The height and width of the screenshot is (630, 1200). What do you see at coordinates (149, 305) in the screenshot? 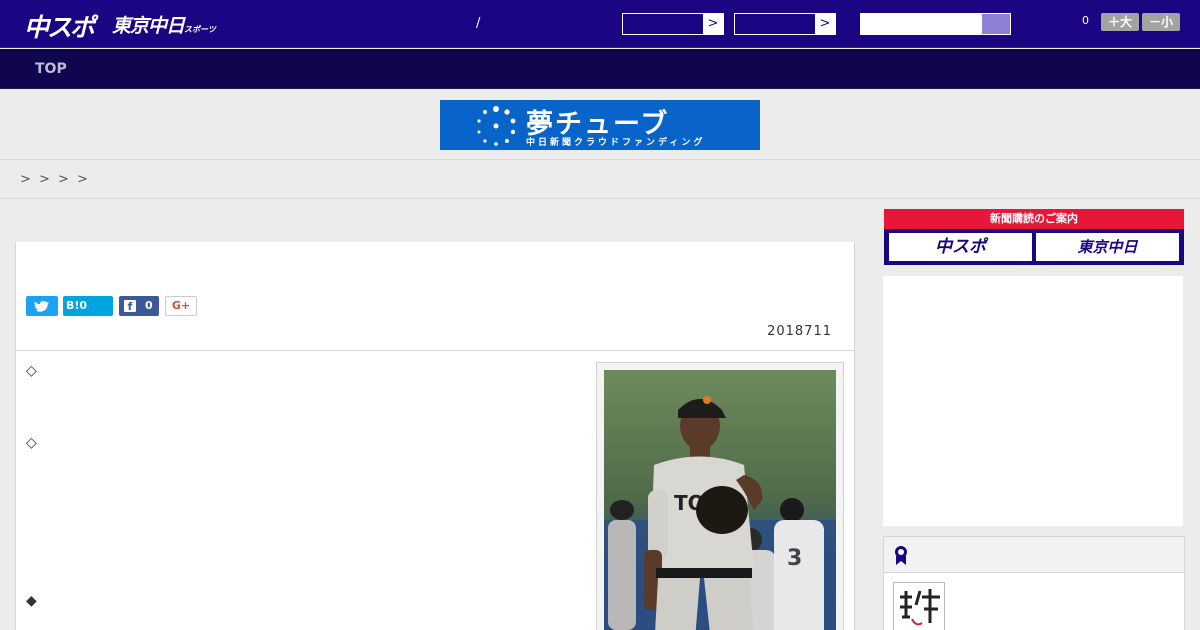
I see `facebook-share-count: 0` at bounding box center [149, 305].